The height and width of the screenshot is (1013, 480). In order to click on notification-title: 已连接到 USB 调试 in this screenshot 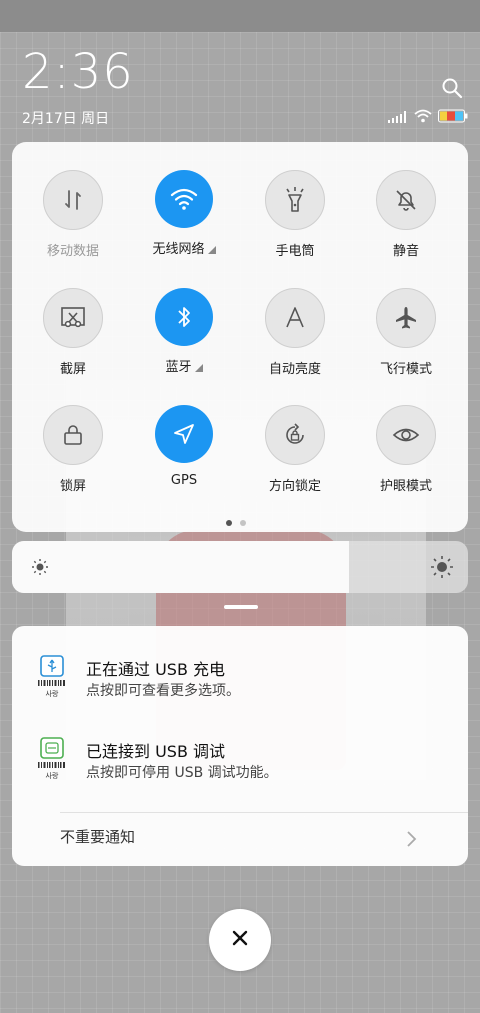, I will do `click(156, 751)`.